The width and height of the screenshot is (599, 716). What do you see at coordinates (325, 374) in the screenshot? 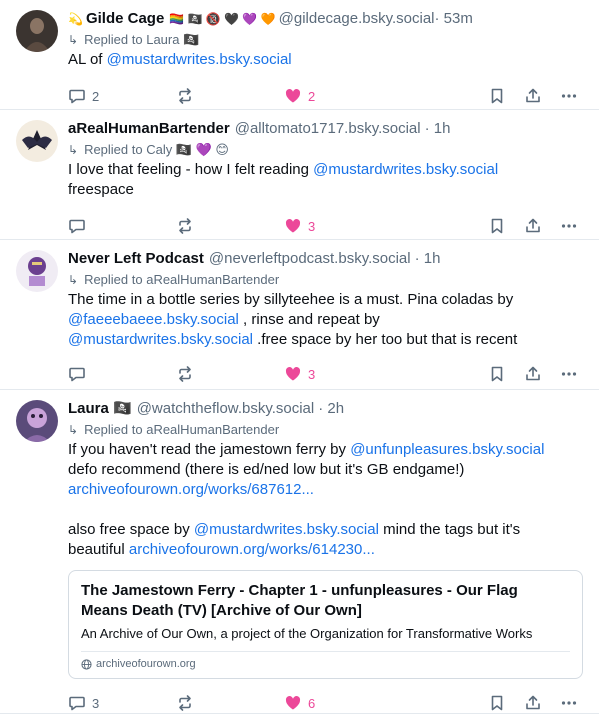
I see `post-actions: 3` at bounding box center [325, 374].